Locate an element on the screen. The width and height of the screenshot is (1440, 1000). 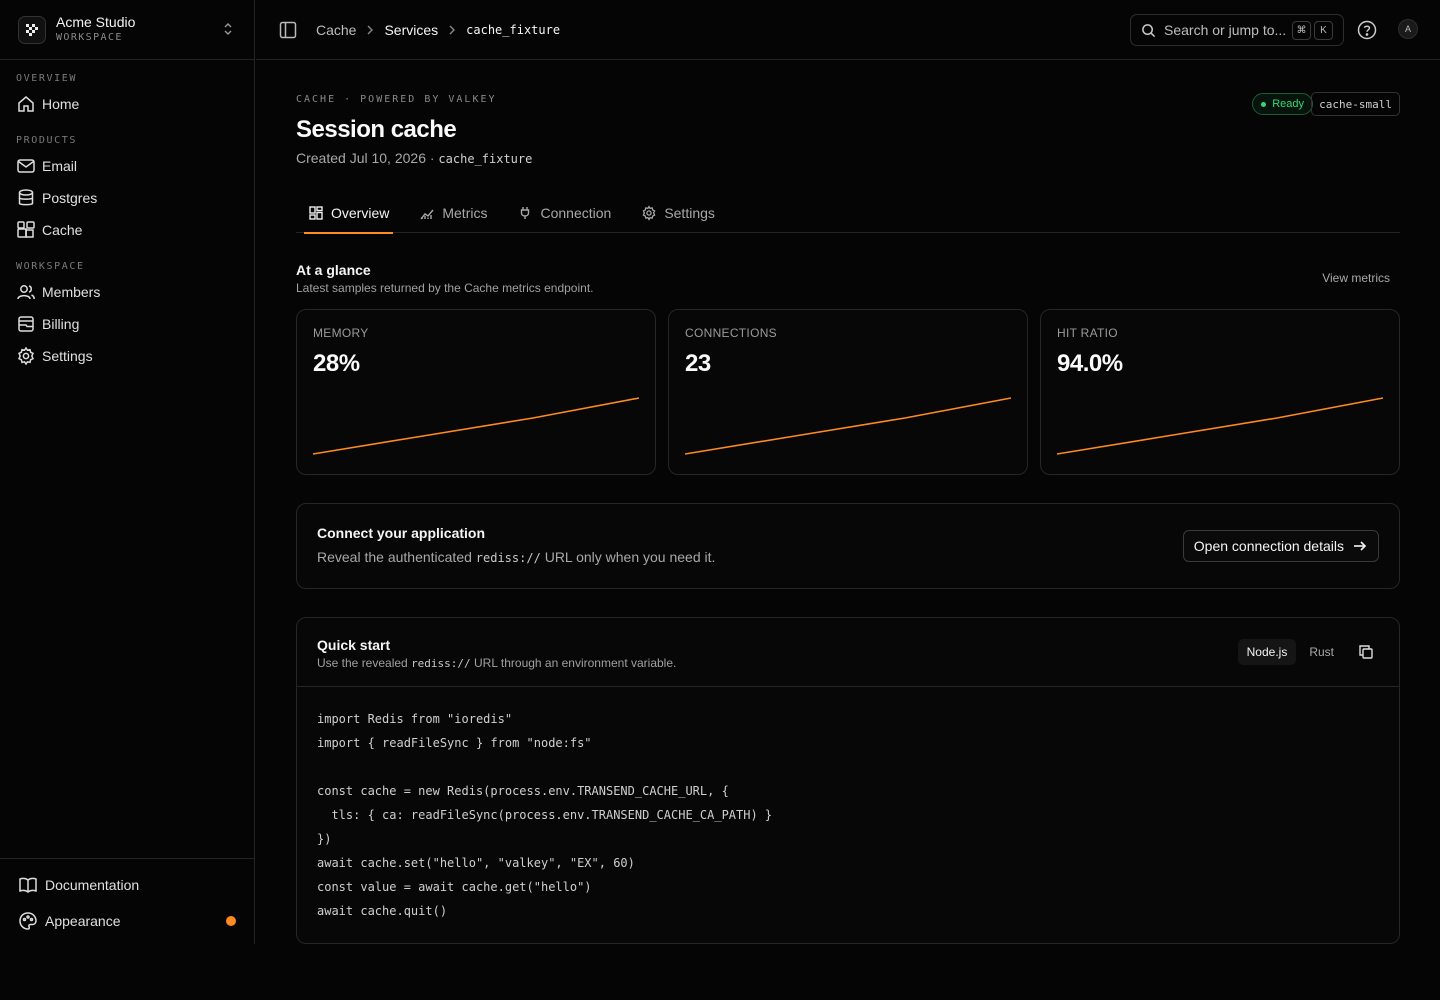
arrow-right-icon is located at coordinates (1360, 546).